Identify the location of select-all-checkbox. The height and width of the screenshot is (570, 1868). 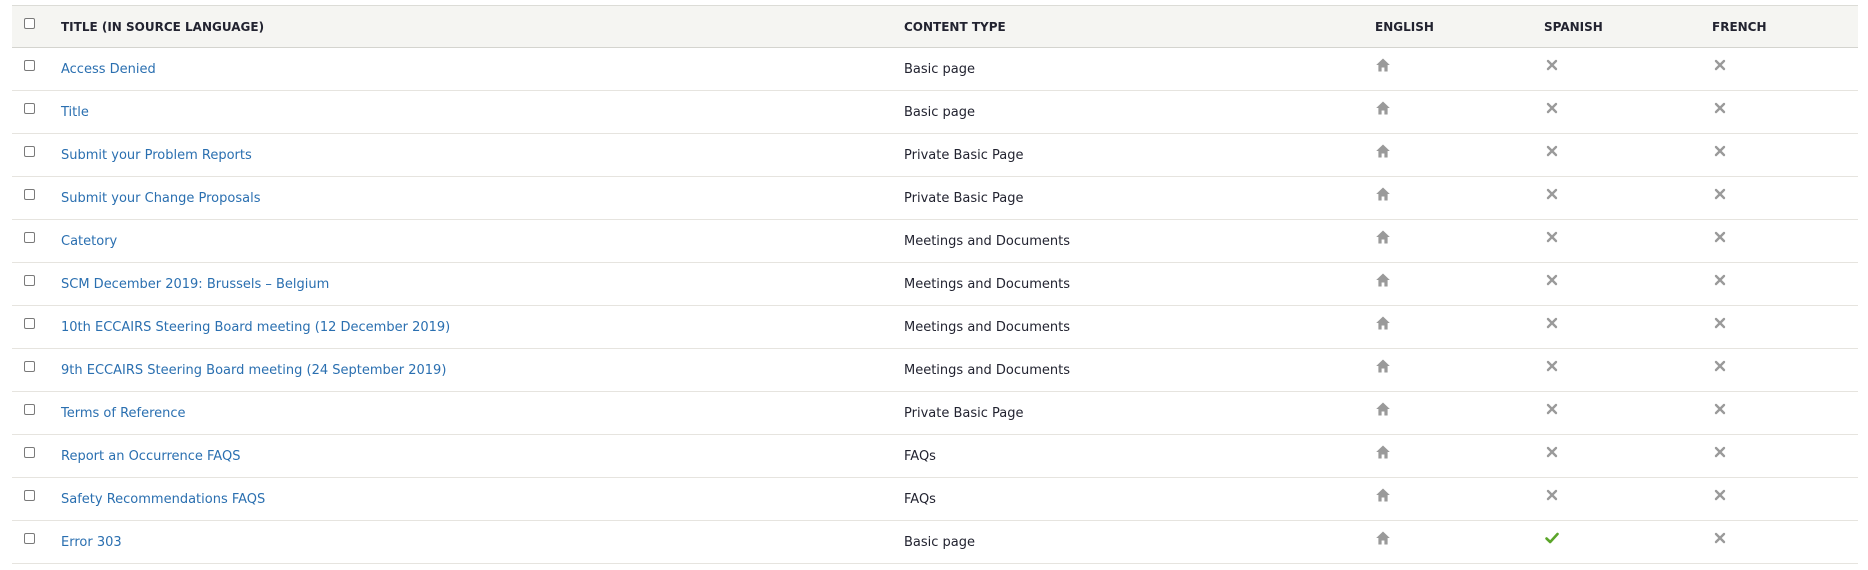
(29, 23).